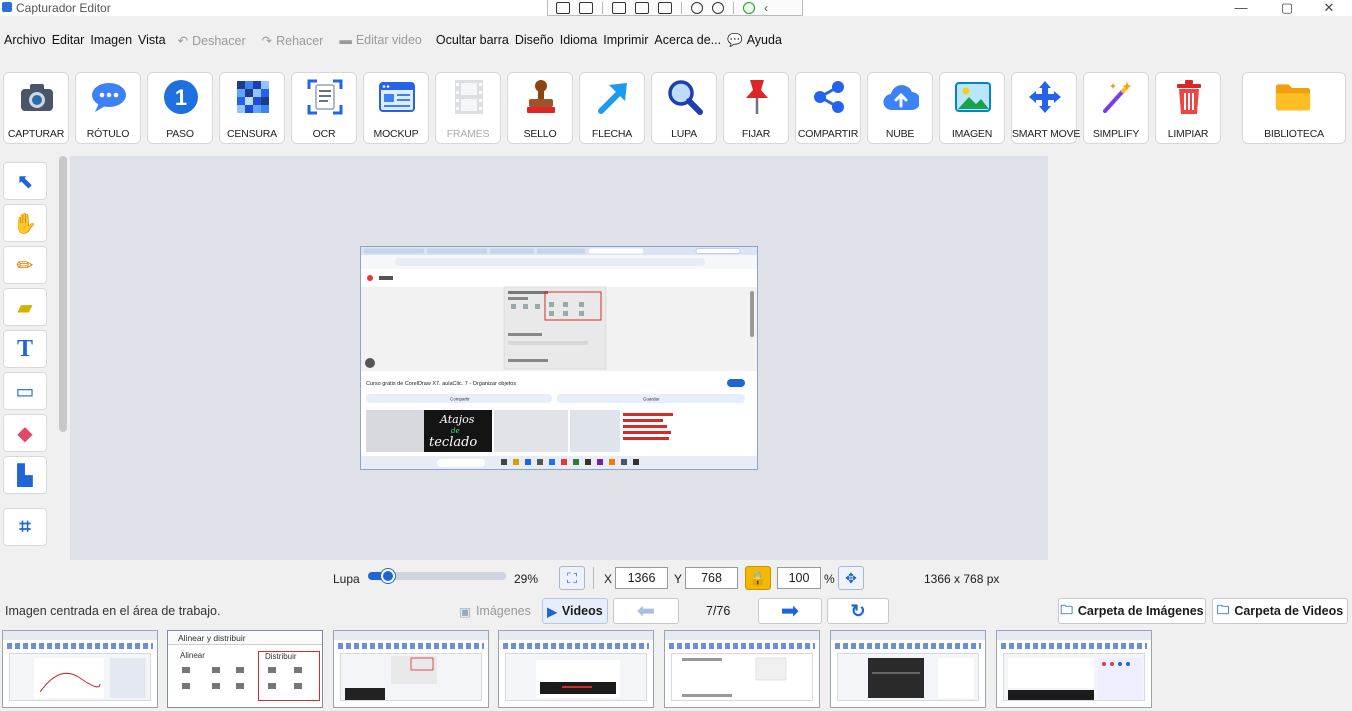 The height and width of the screenshot is (711, 1352). What do you see at coordinates (851, 578) in the screenshot?
I see `smart-resize-button: ✥` at bounding box center [851, 578].